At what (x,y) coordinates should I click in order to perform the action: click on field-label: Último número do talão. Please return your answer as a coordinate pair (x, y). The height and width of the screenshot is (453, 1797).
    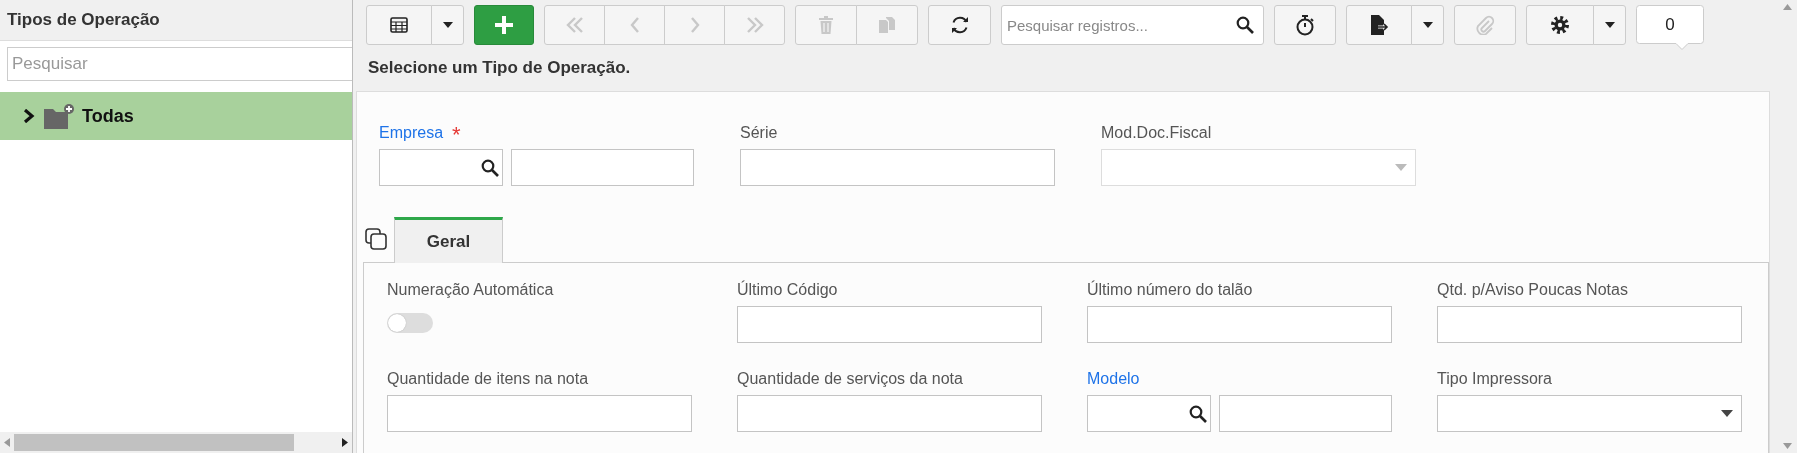
    Looking at the image, I should click on (1170, 290).